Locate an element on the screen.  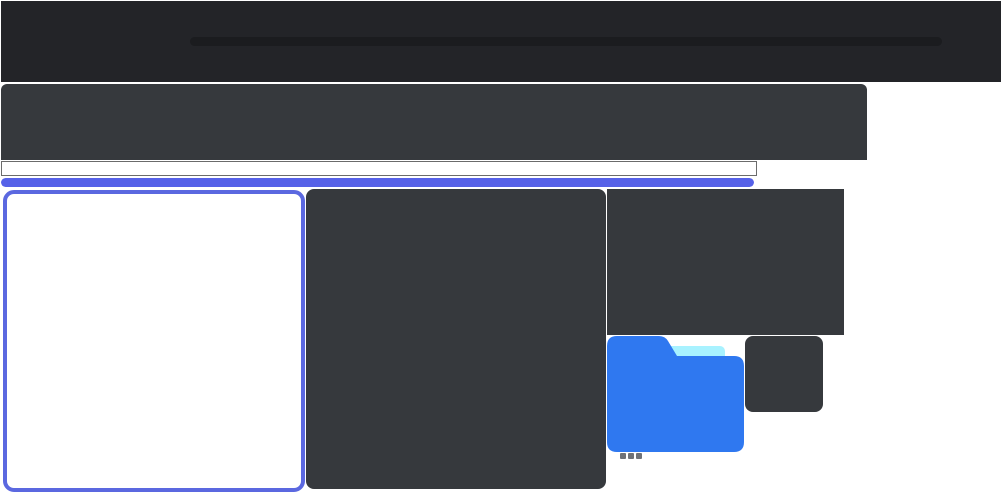
search-bar is located at coordinates (566, 41).